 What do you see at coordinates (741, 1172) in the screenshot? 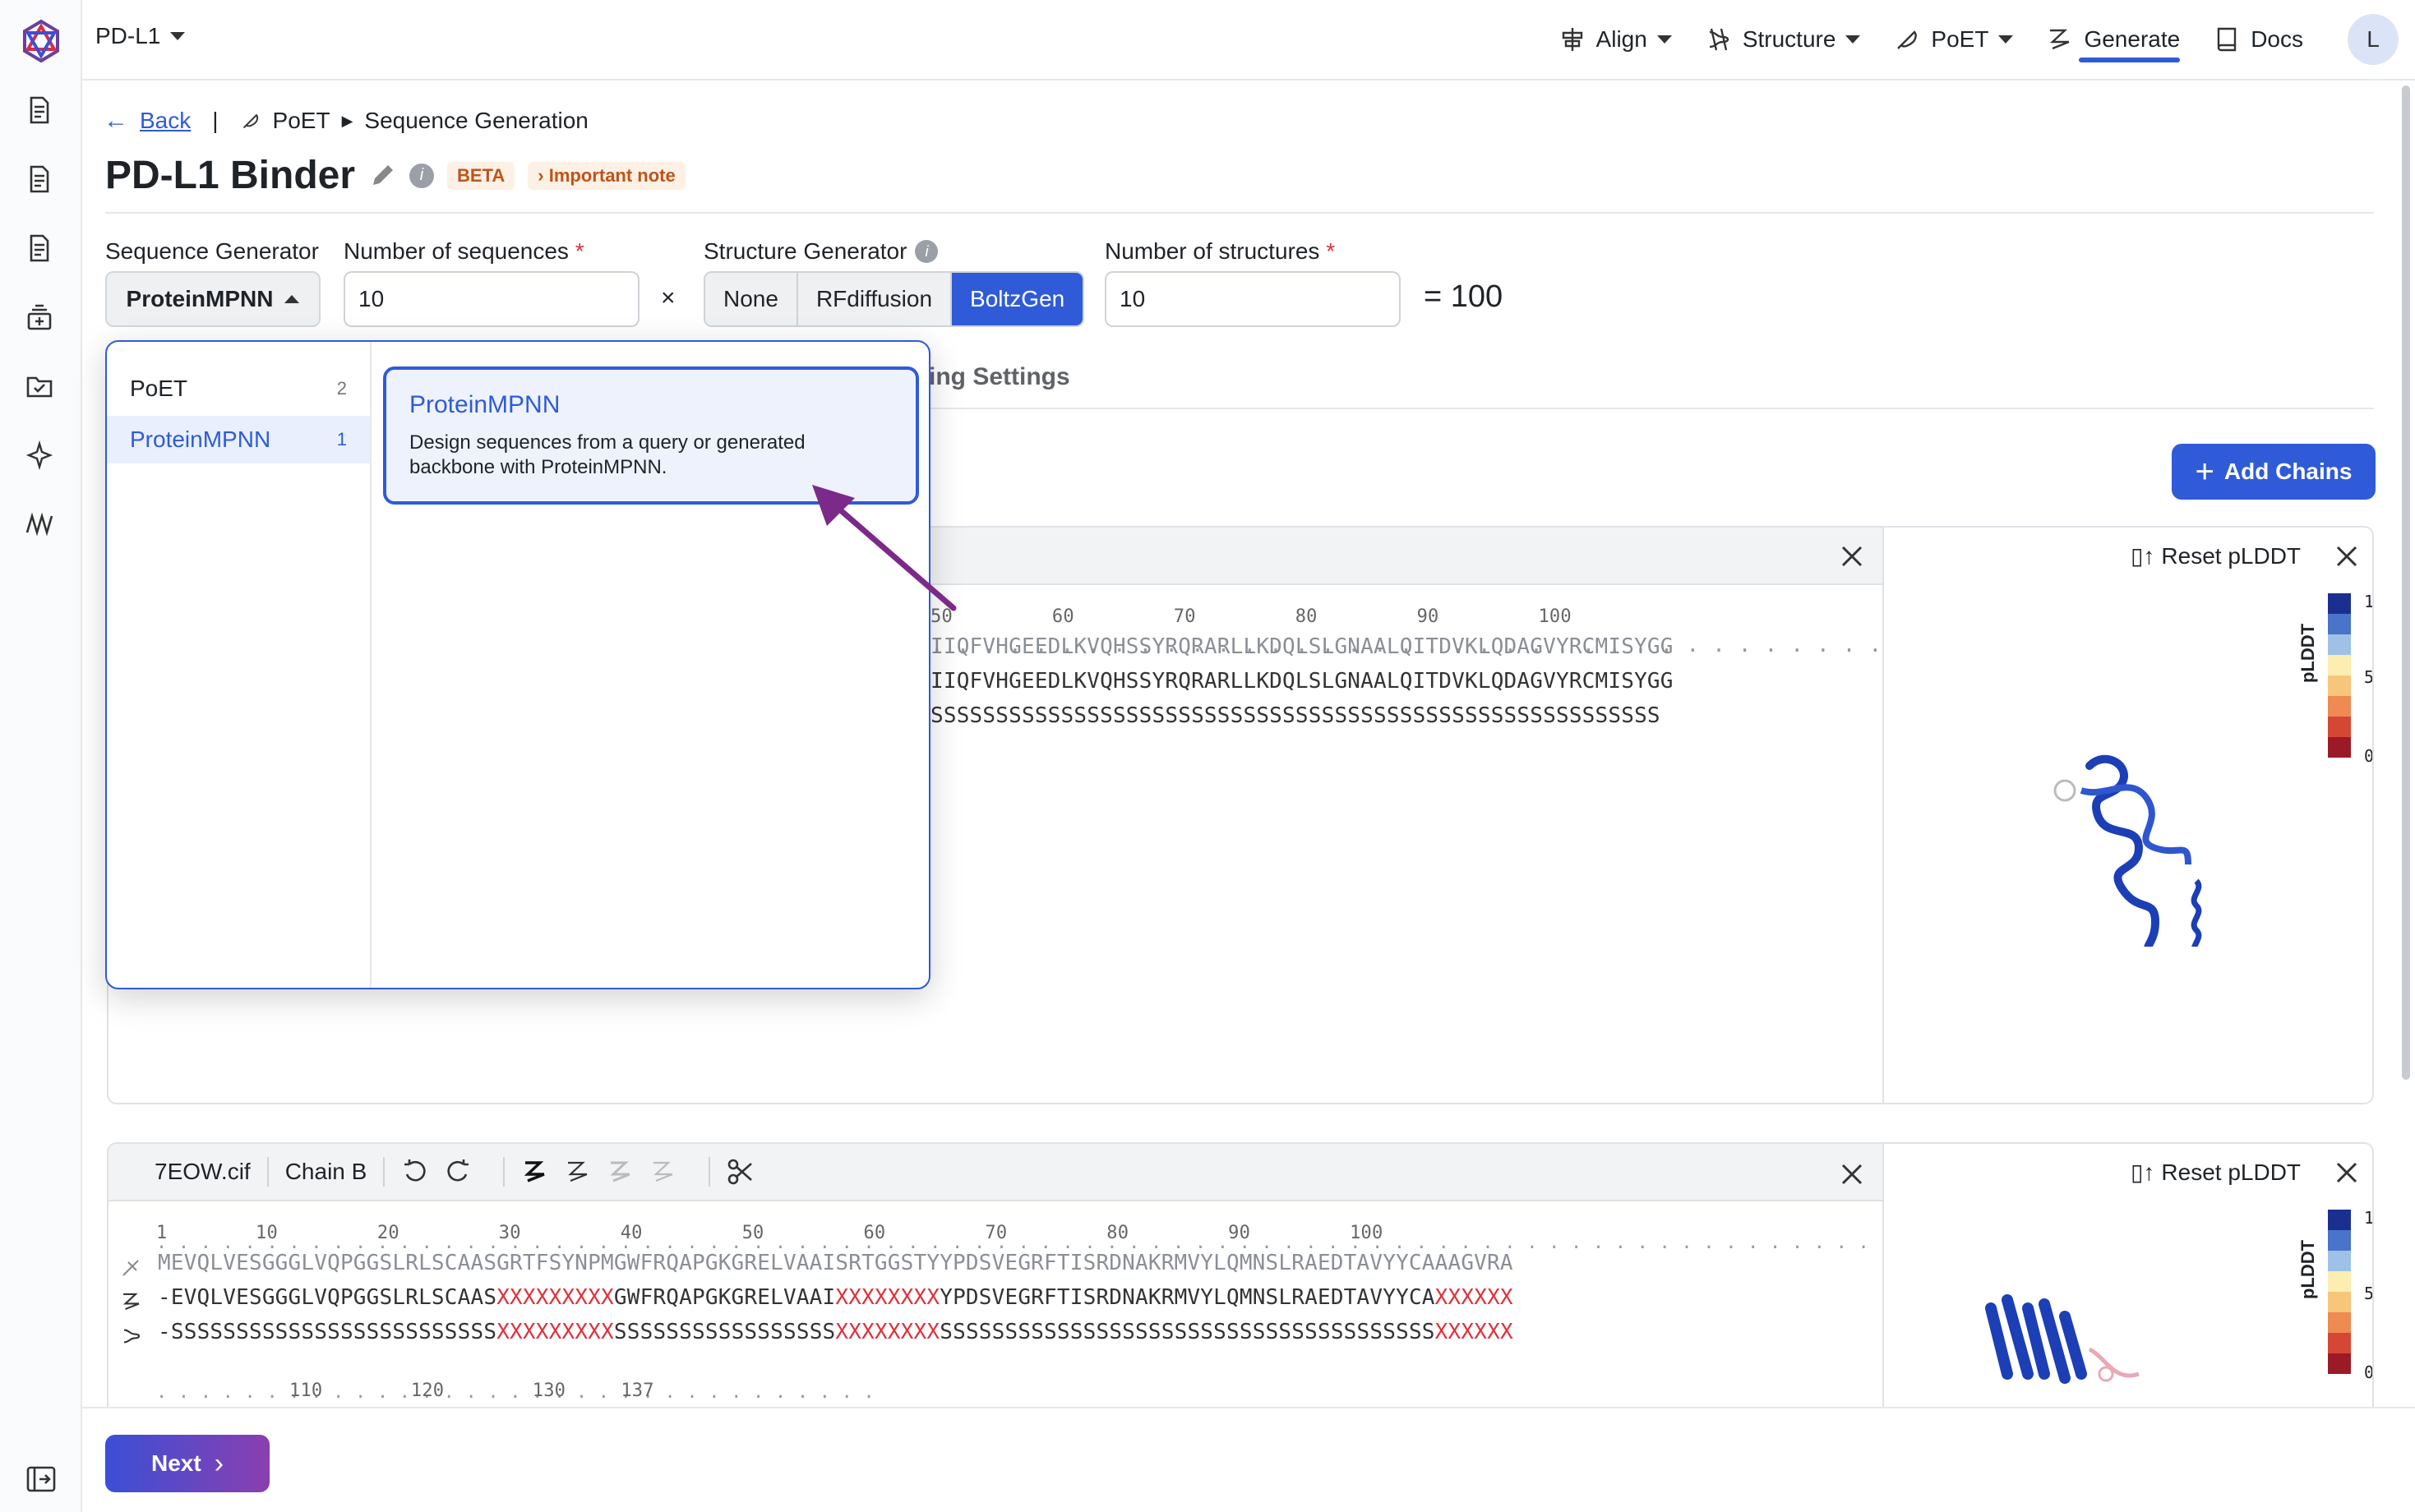
I see `scissors-icon` at bounding box center [741, 1172].